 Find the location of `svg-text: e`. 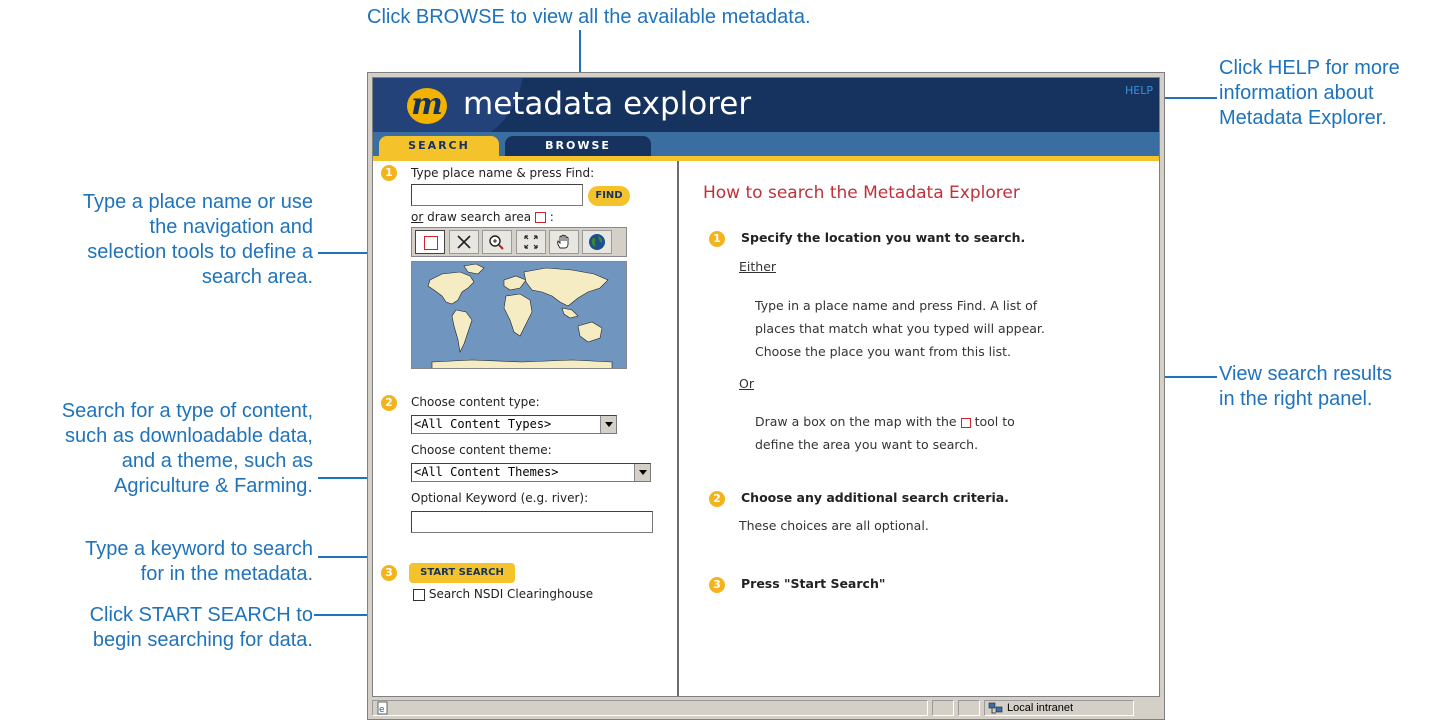

svg-text: e is located at coordinates (382, 710).